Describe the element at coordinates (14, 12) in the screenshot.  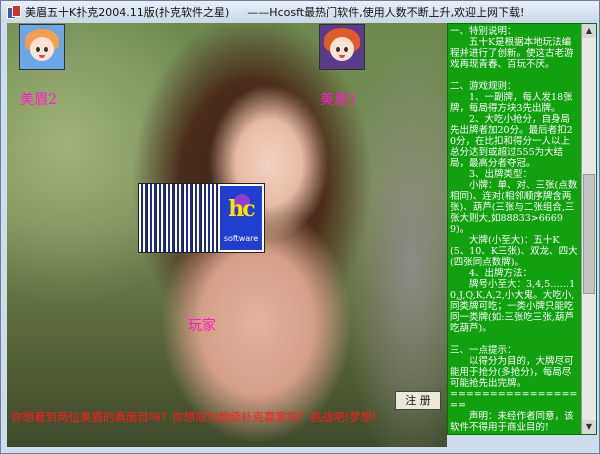
I see `cards-app-icon` at that location.